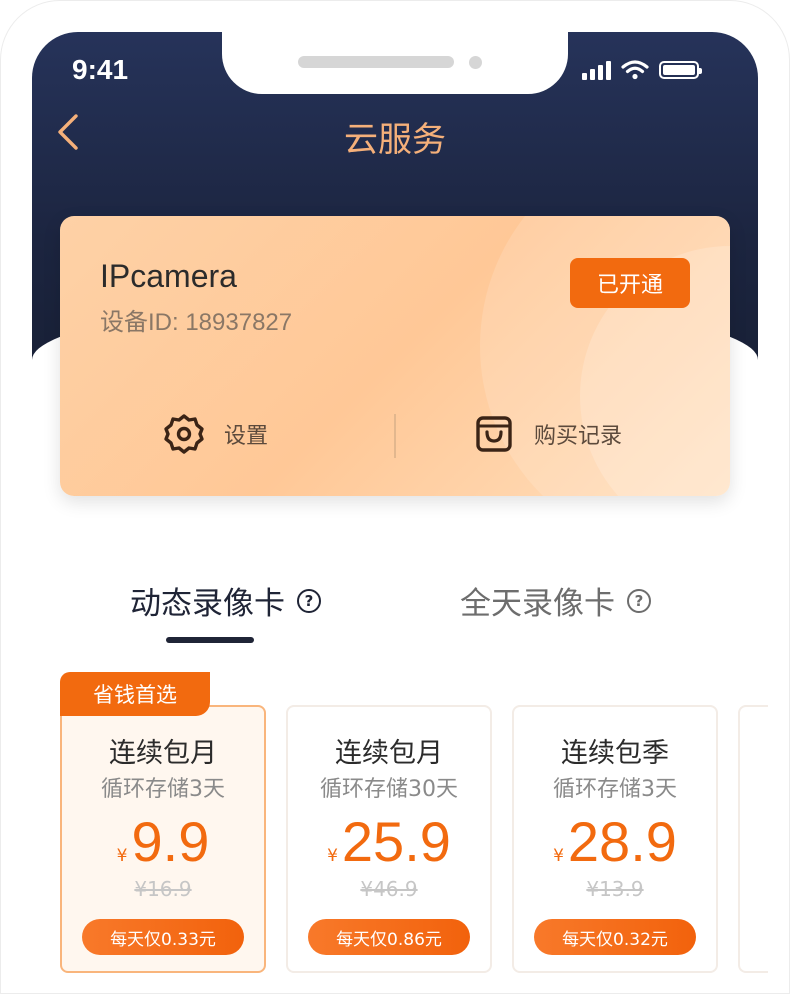 The image size is (790, 994). I want to click on original-price: ¥46.9, so click(389, 889).